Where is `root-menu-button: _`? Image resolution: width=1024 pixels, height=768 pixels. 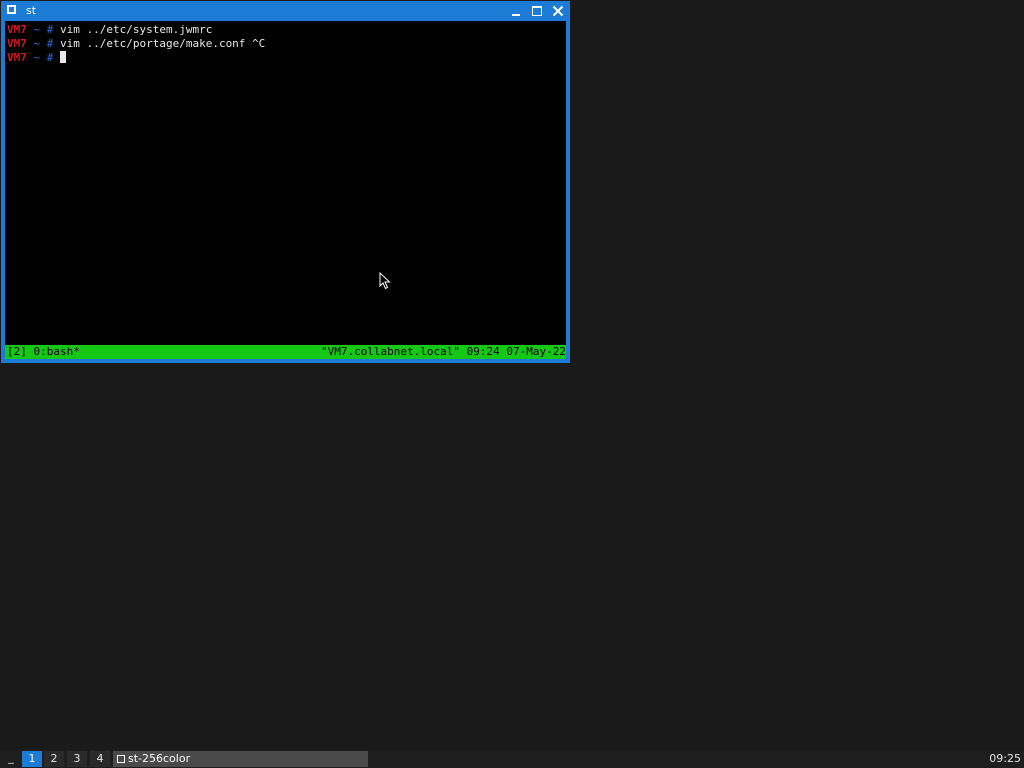
root-menu-button: _ is located at coordinates (11, 759).